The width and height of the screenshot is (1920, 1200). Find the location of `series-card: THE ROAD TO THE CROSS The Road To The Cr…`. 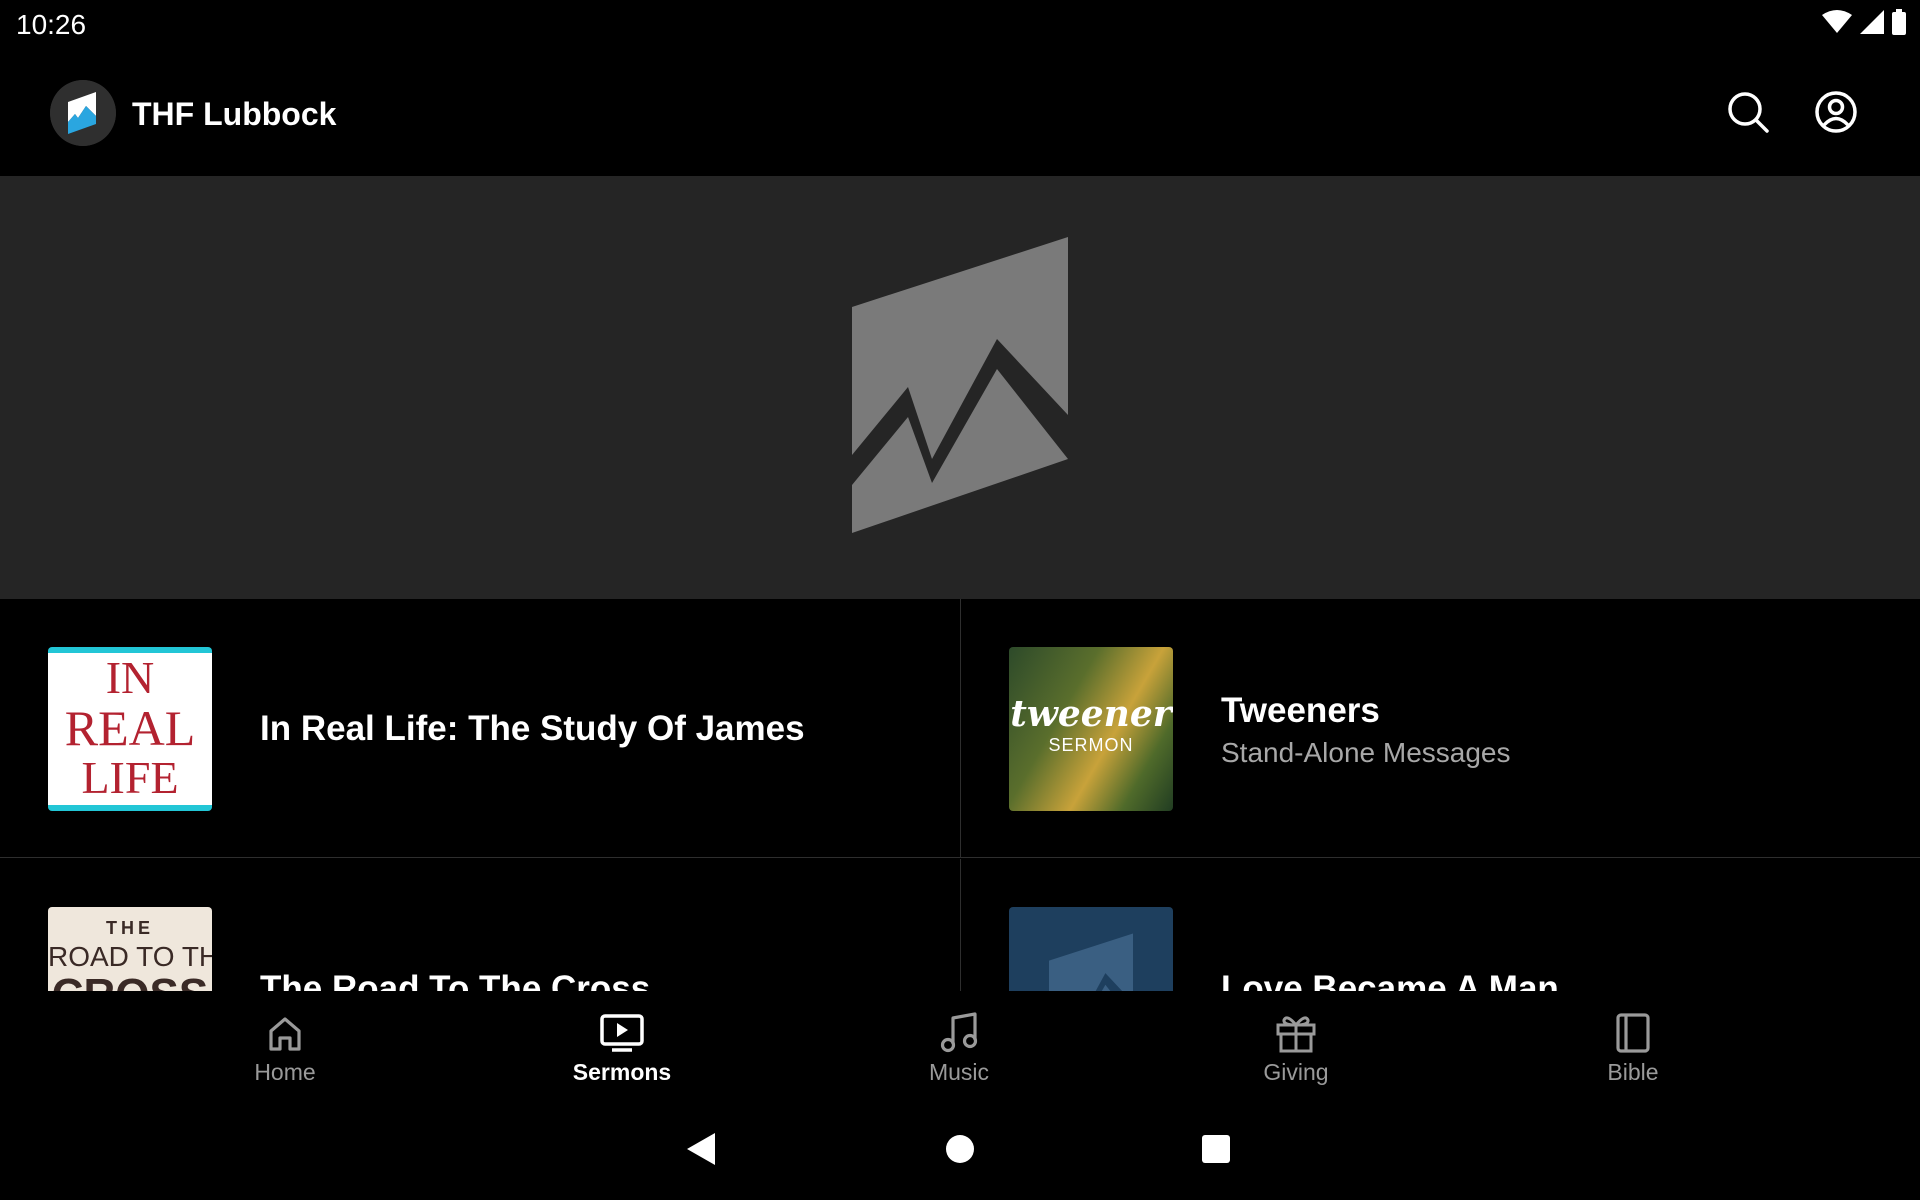

series-card: THE ROAD TO THE CROSS The Road To The Cr… is located at coordinates (480, 925).